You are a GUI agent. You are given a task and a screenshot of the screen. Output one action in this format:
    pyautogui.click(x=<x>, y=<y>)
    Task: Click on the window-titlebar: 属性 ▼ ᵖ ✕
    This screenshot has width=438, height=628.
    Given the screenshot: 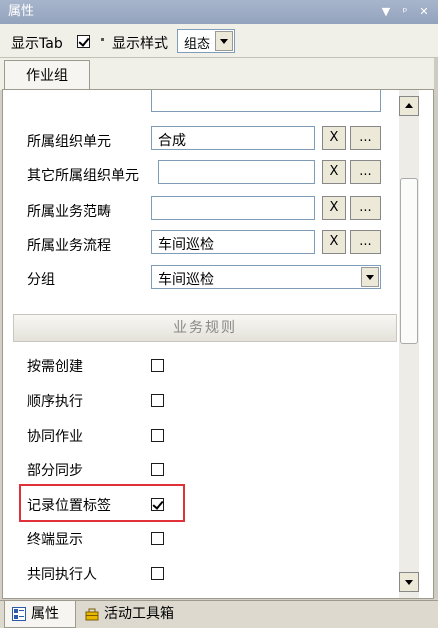 What is the action you would take?
    pyautogui.click(x=219, y=12)
    